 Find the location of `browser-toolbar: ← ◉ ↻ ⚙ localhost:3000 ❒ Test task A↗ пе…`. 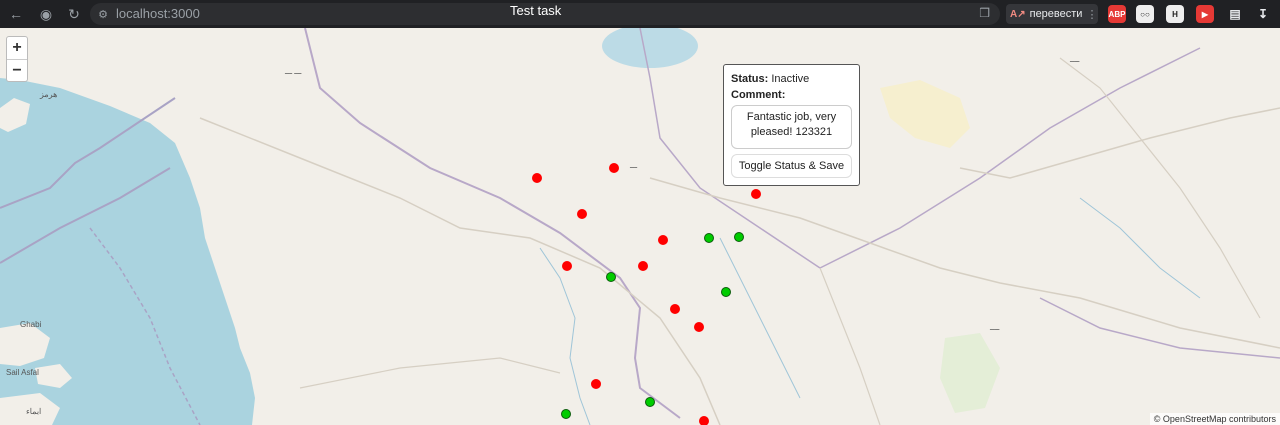

browser-toolbar: ← ◉ ↻ ⚙ localhost:3000 ❒ Test task A↗ пе… is located at coordinates (640, 14).